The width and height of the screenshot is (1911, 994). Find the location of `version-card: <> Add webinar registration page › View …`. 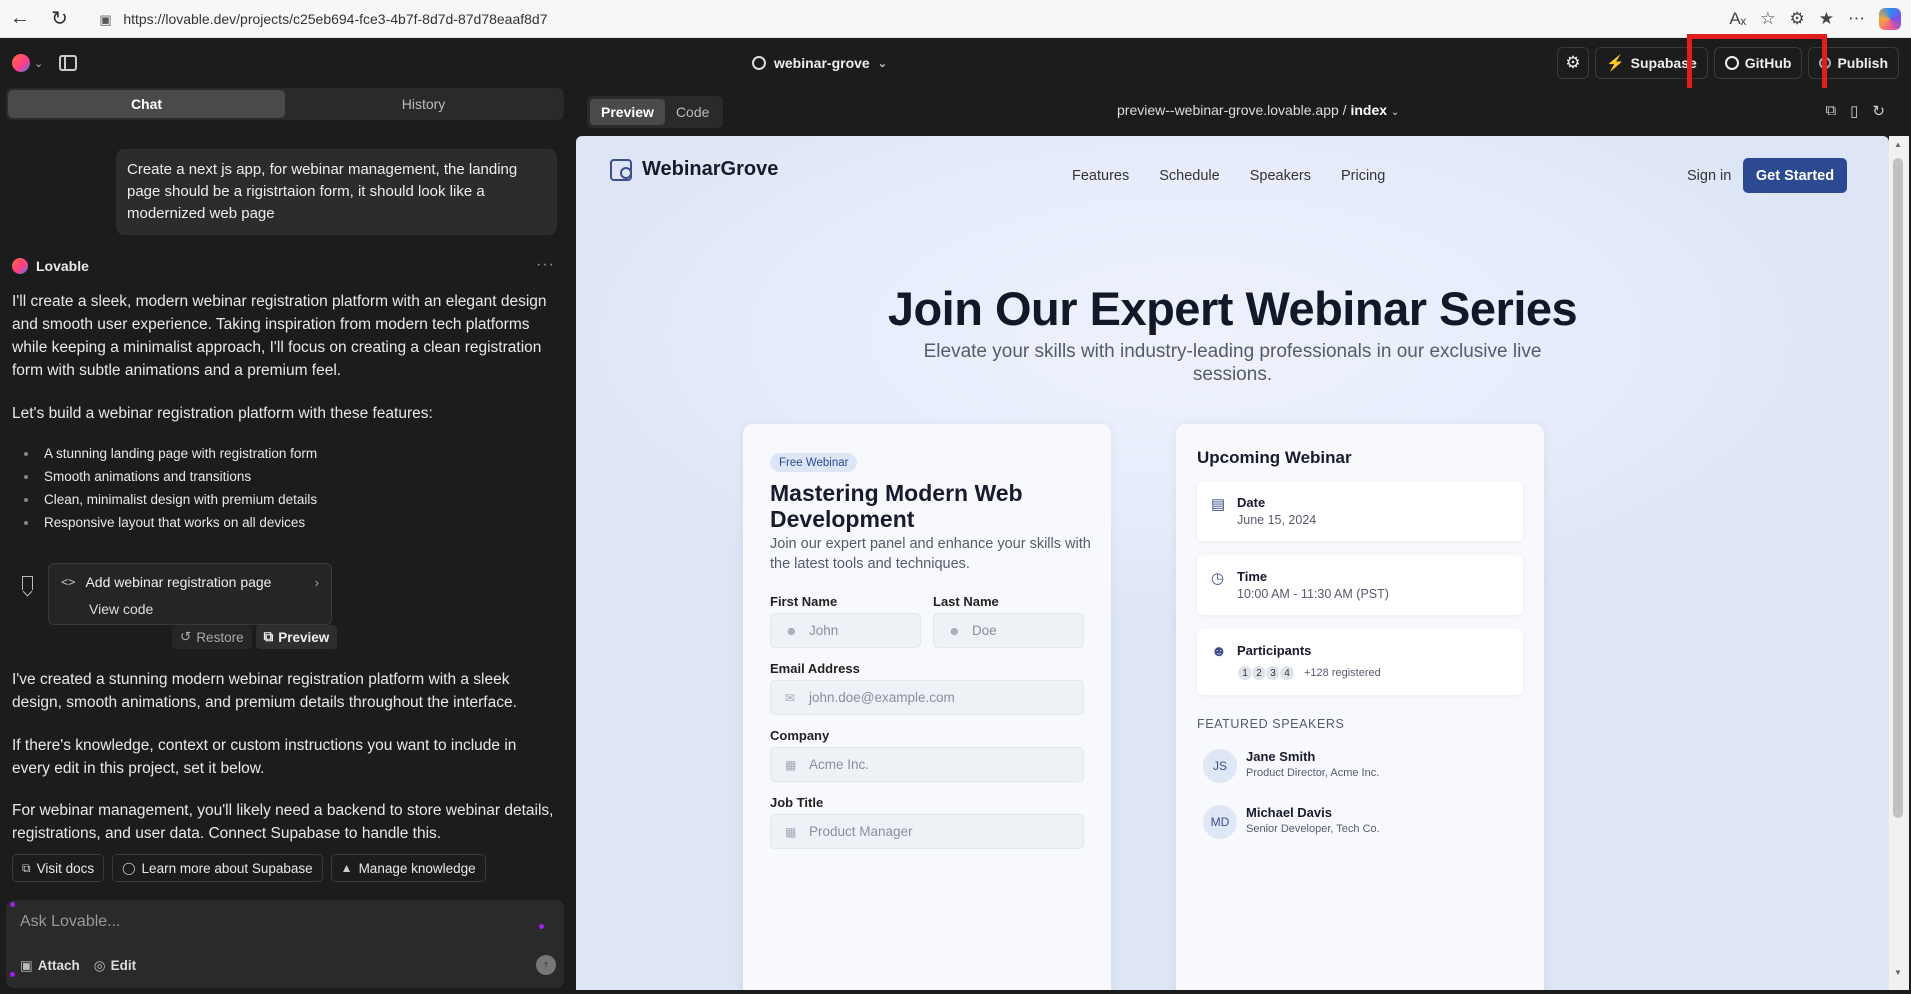

version-card: <> Add webinar registration page › View … is located at coordinates (190, 594).